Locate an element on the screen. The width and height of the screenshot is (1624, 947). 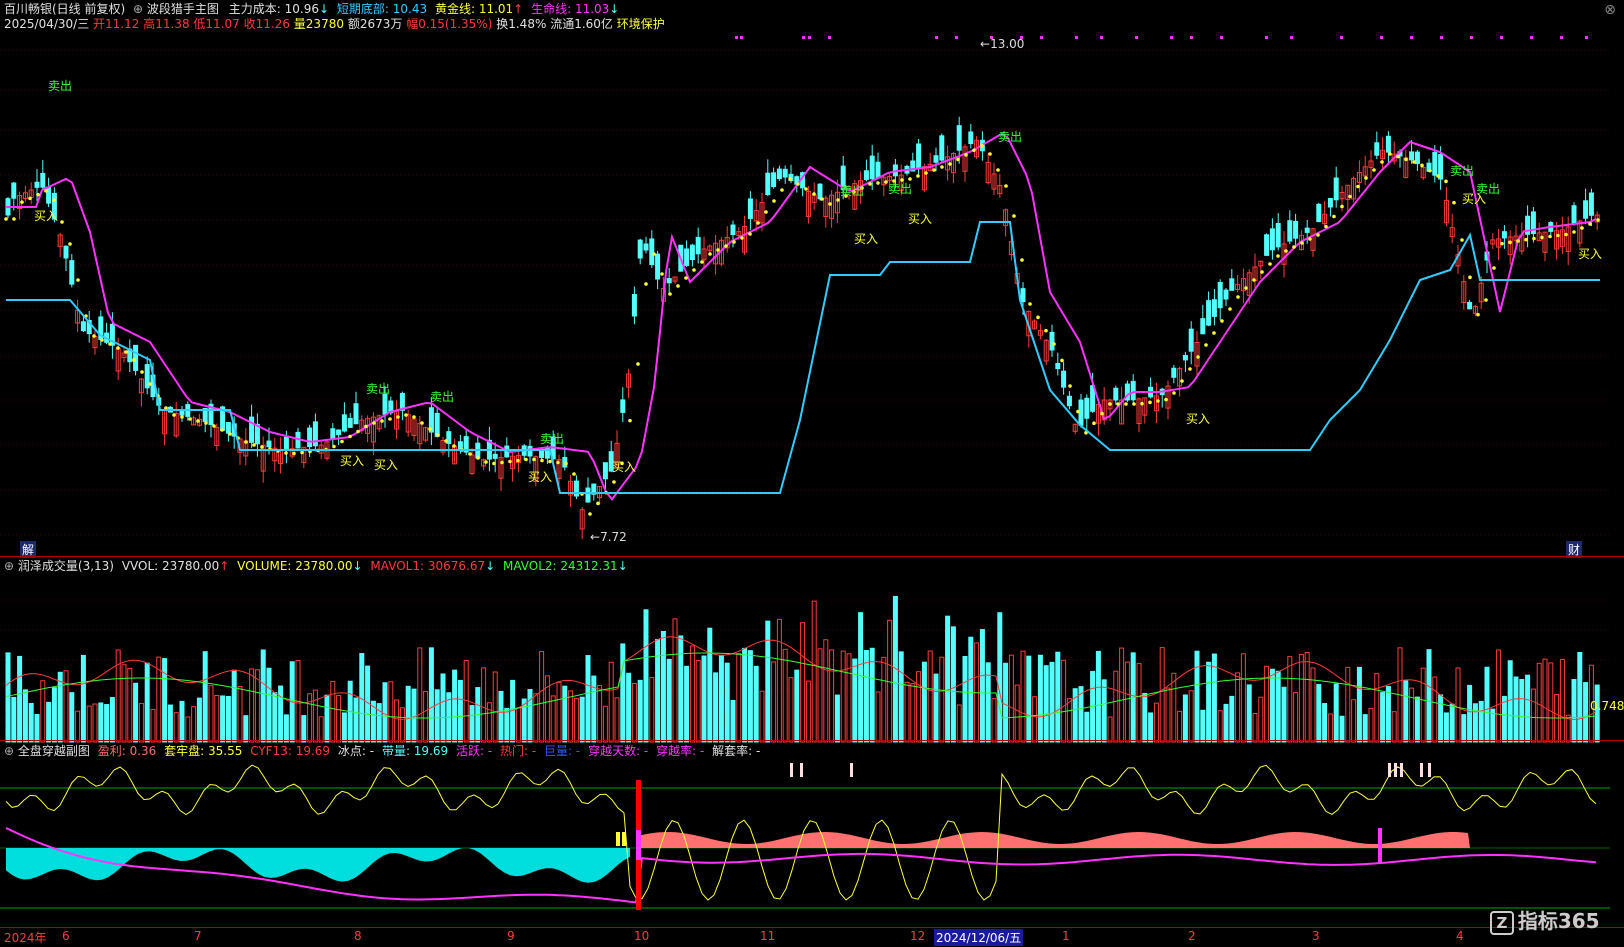
signal-bar is located at coordinates (638, 845).